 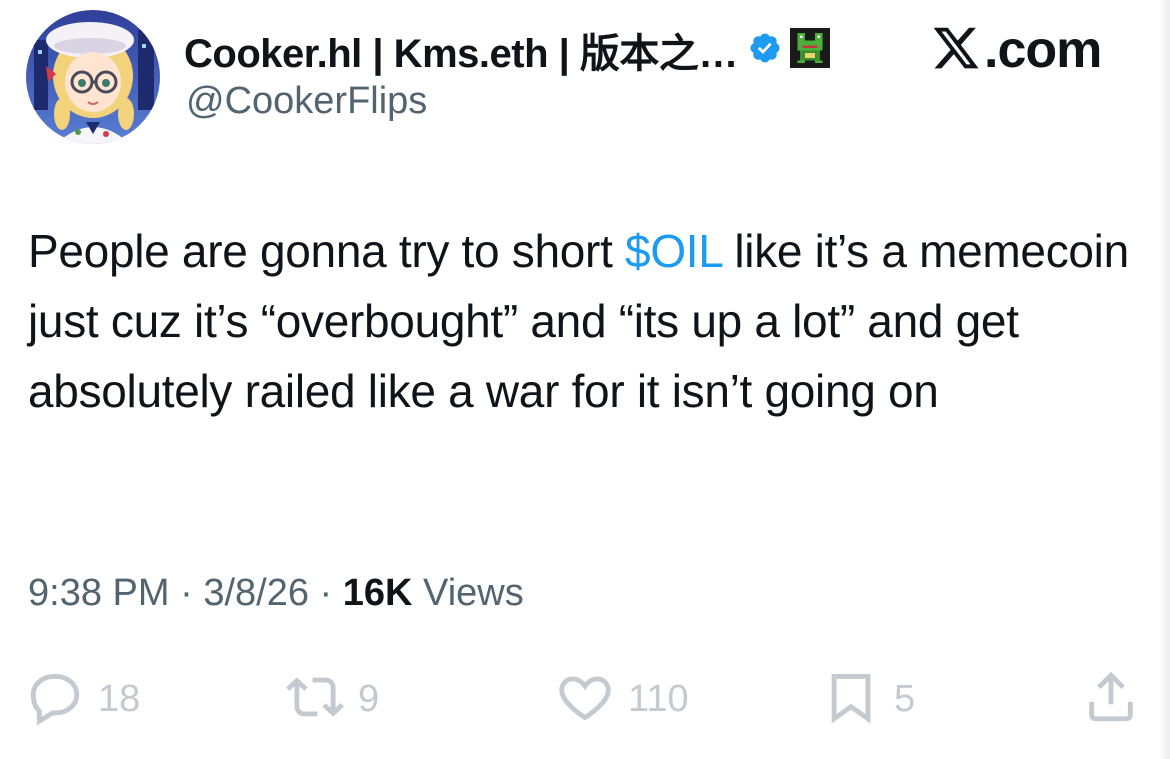 What do you see at coordinates (55, 699) in the screenshot?
I see `reply-icon` at bounding box center [55, 699].